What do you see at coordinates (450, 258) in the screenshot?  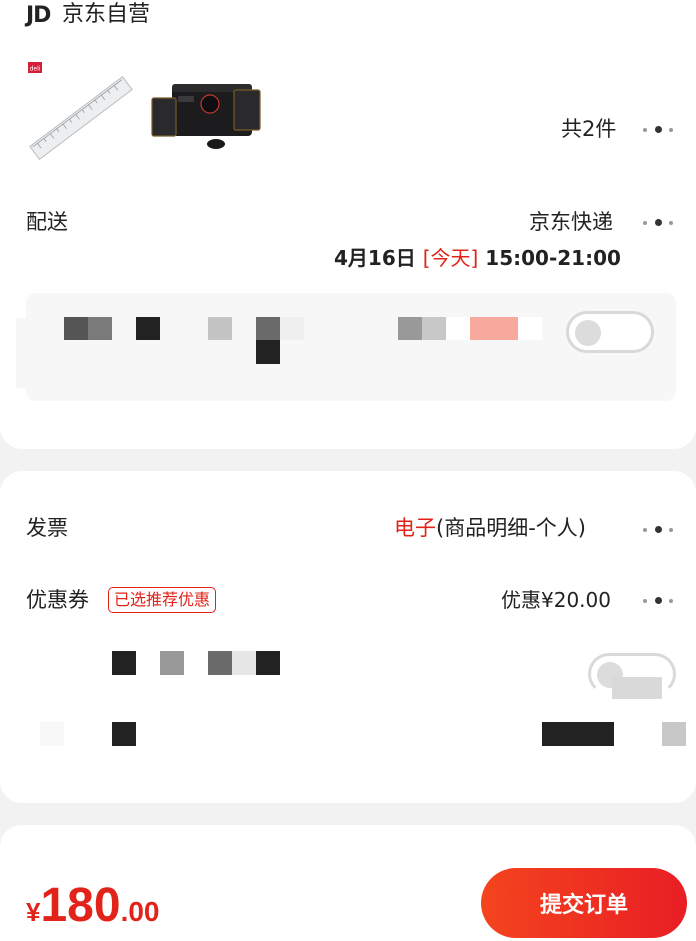 I see `delivery-day-tag: [今天]` at bounding box center [450, 258].